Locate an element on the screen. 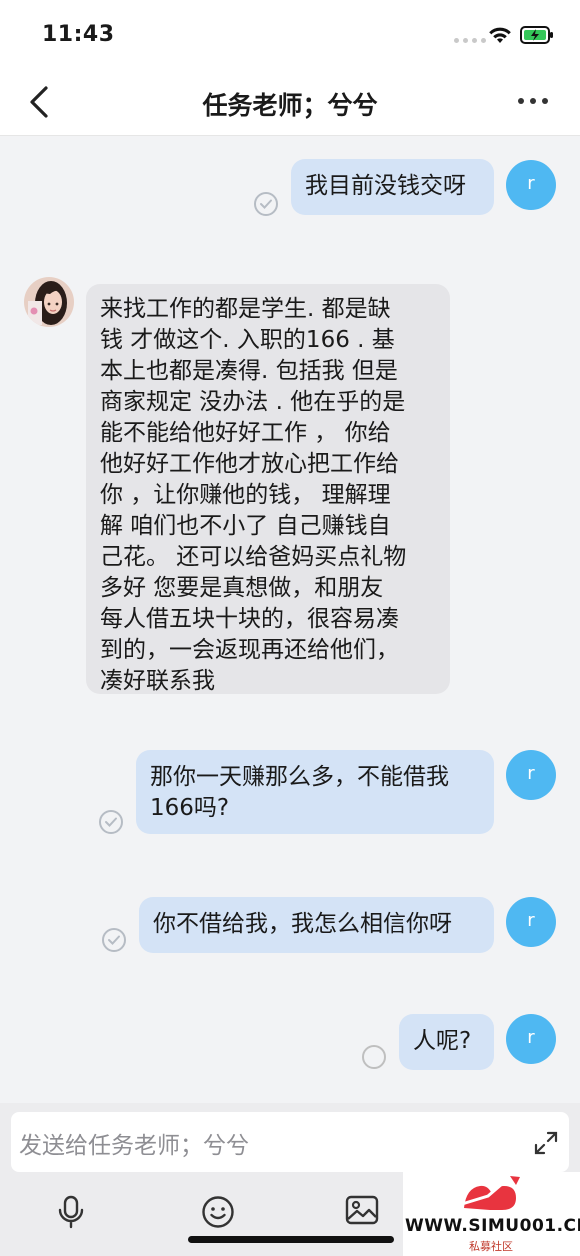 The height and width of the screenshot is (1256, 580). message-line: 每人借五块十块的，很容易凑 is located at coordinates (249, 619).